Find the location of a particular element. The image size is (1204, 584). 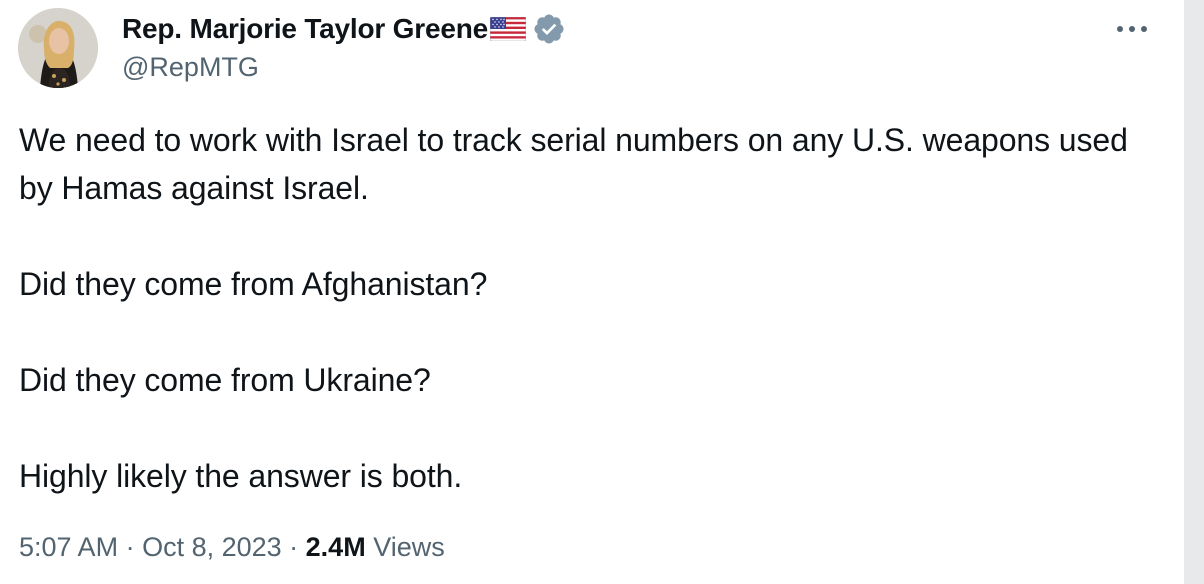

tweet-header: Rep. Marjorie Taylor Greene @RepMTG is located at coordinates (344, 46).